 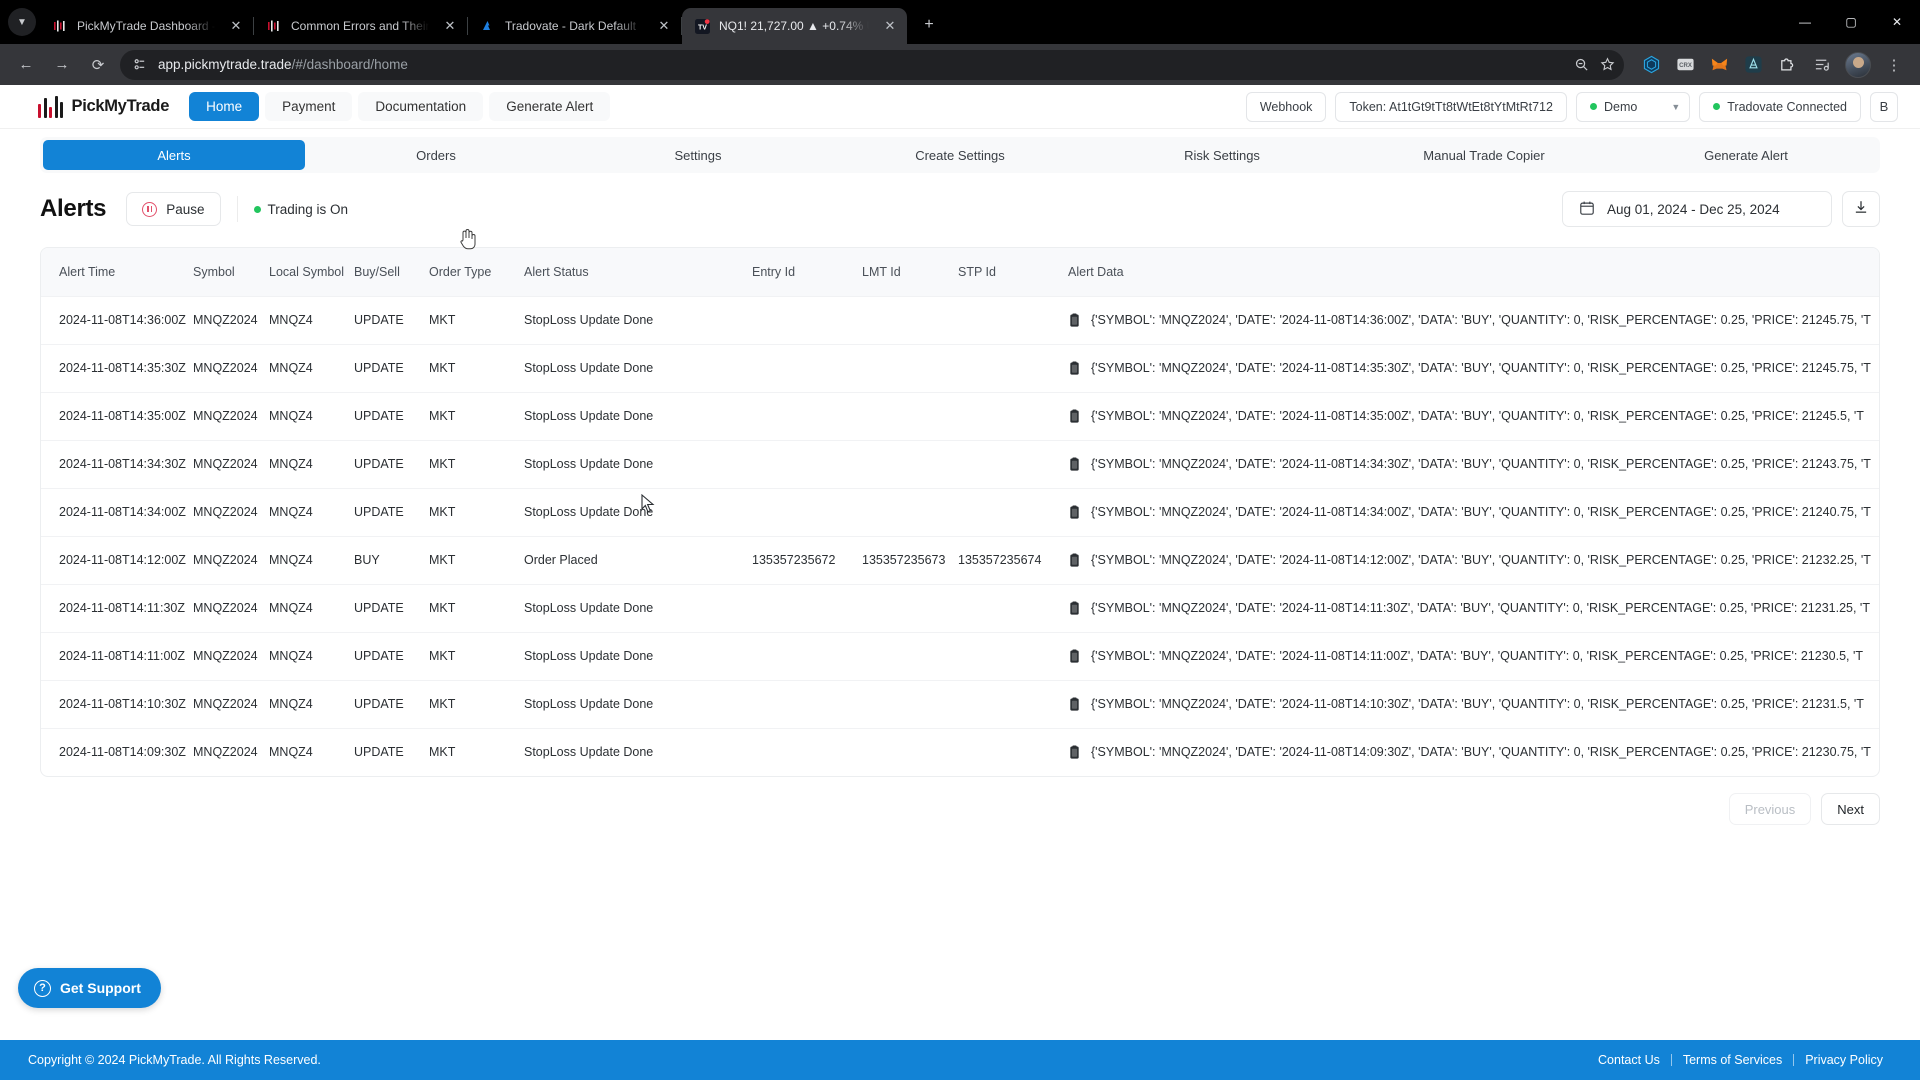 I want to click on site-settings-icon, so click(x=139, y=65).